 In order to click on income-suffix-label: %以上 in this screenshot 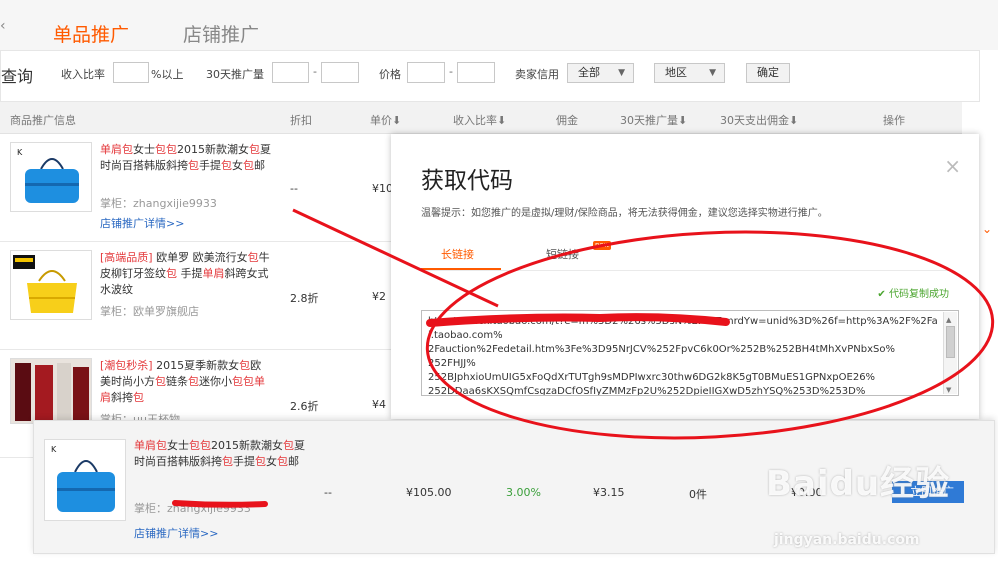, I will do `click(167, 74)`.